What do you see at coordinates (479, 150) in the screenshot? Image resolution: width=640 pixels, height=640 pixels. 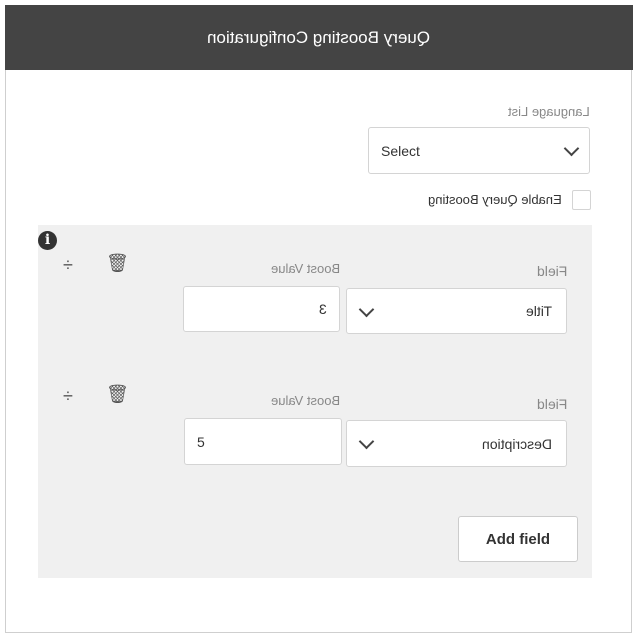 I see `language-select: Select` at bounding box center [479, 150].